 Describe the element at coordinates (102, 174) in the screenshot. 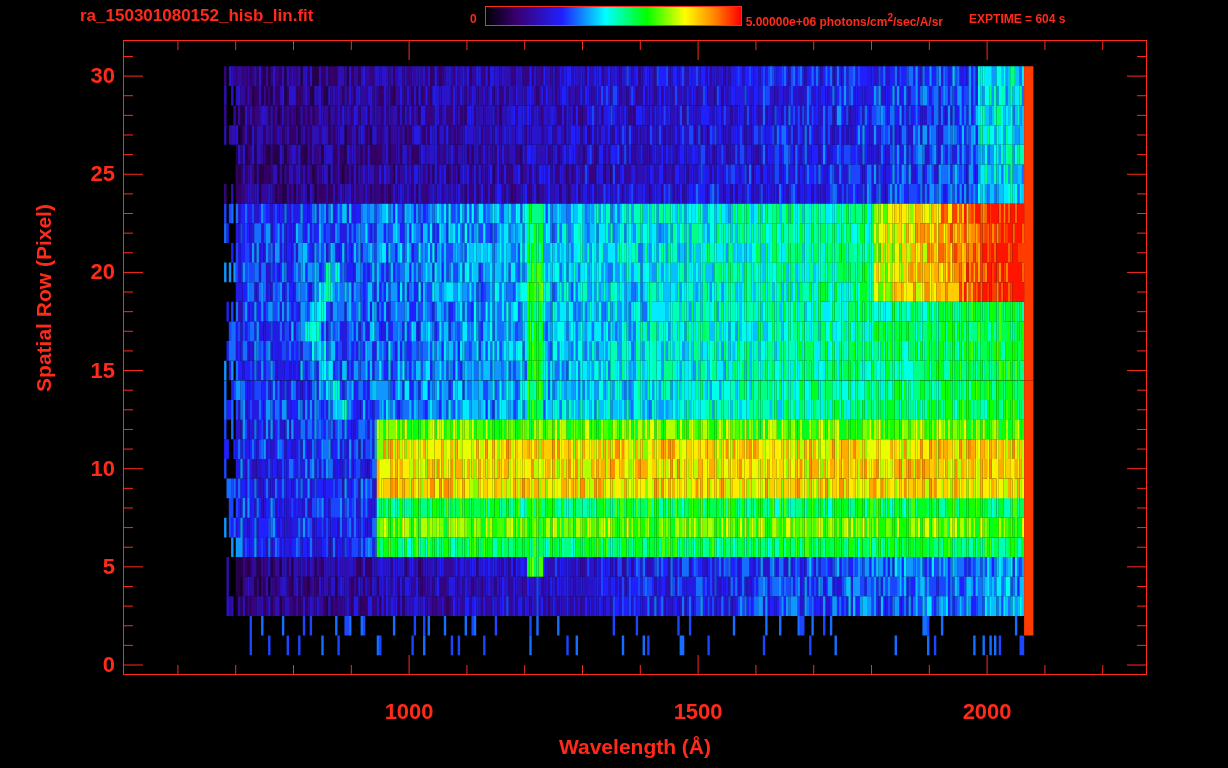

I see `y-tick-label: 25` at that location.